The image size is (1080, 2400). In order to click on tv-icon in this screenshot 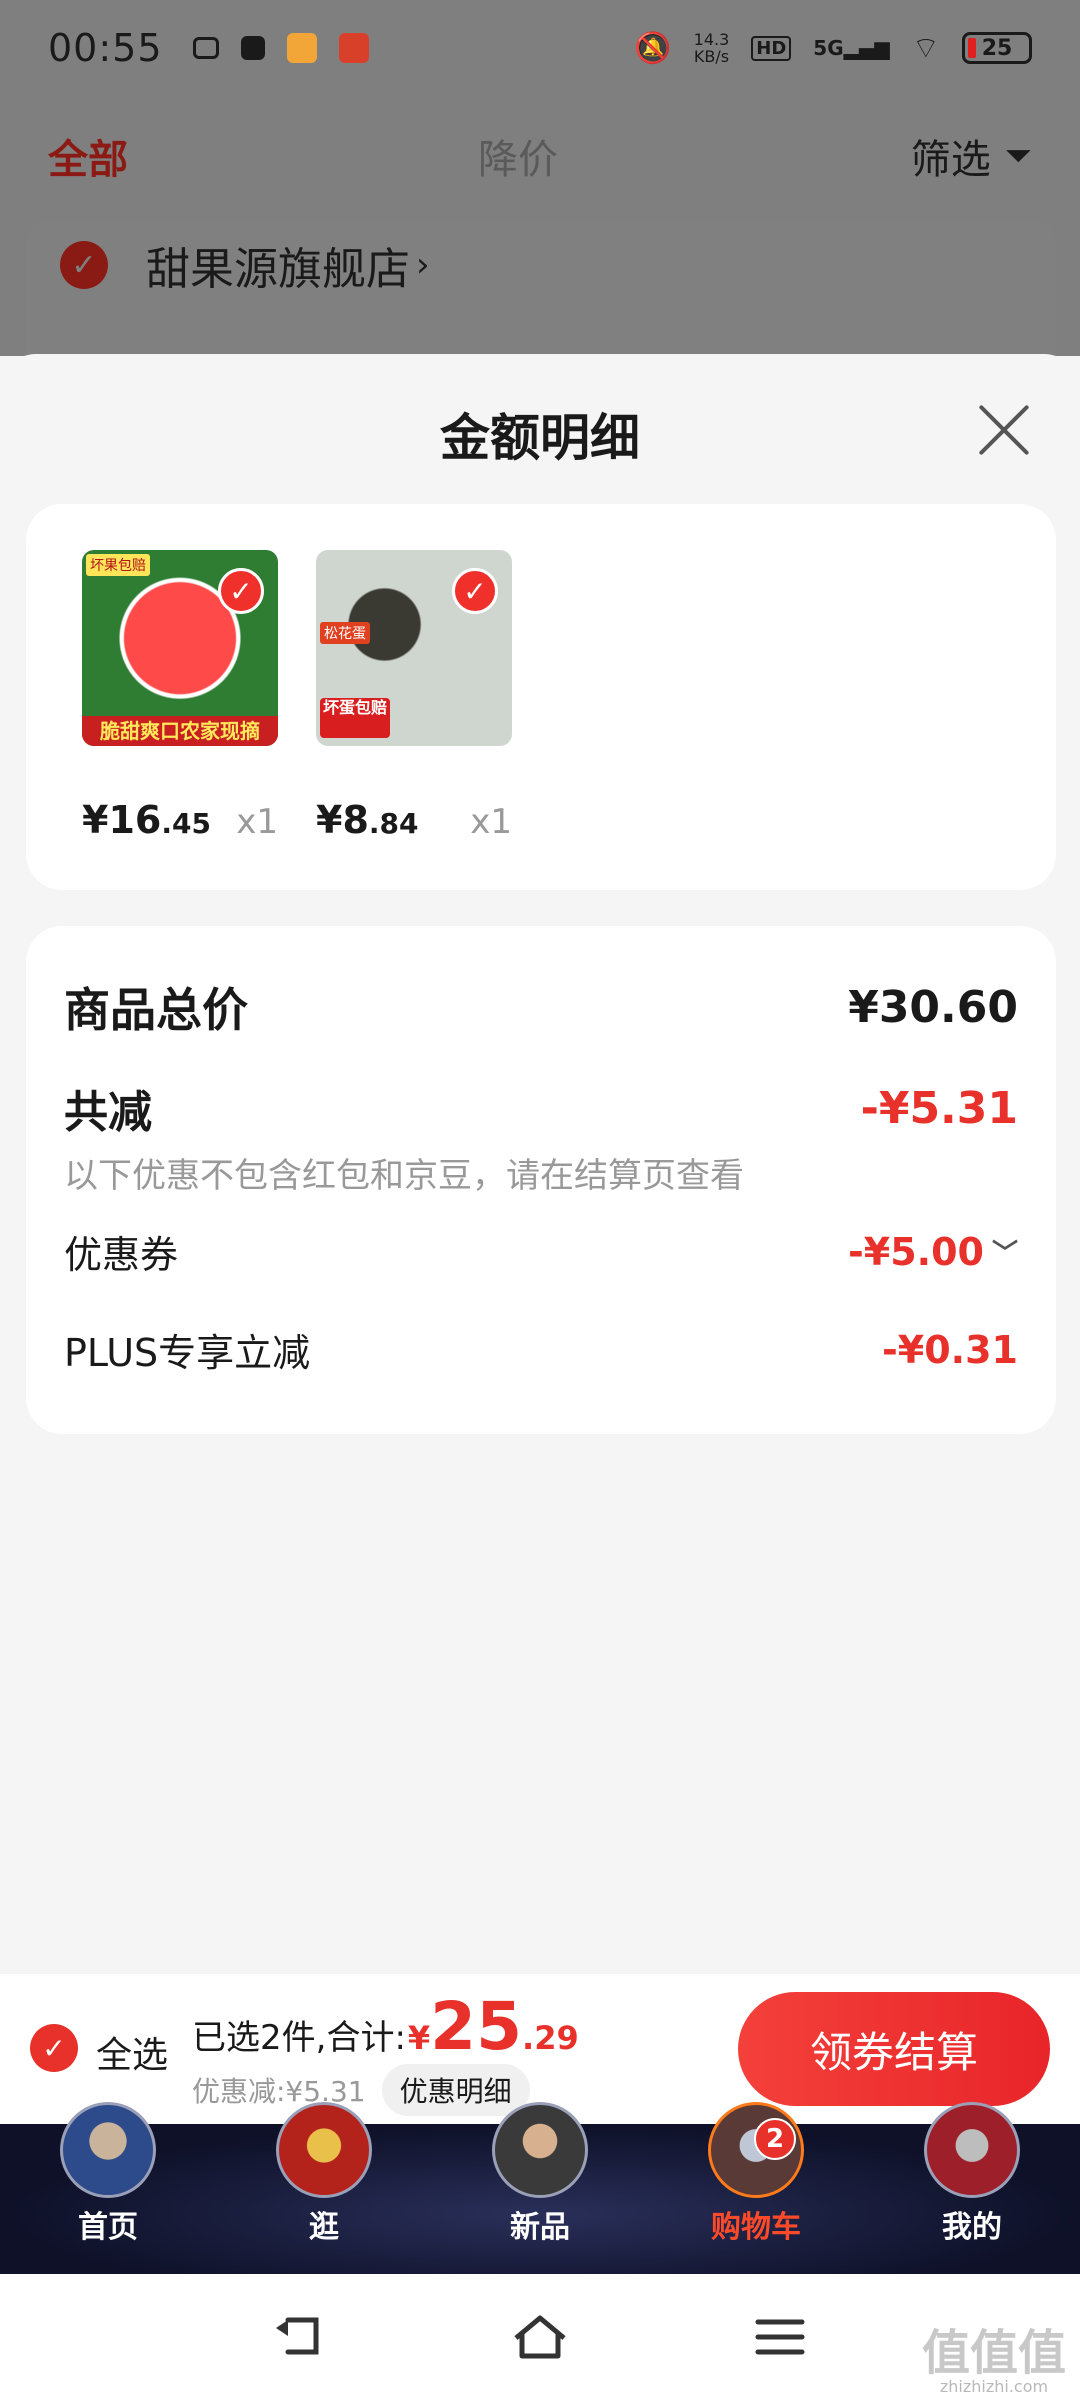, I will do `click(205, 48)`.